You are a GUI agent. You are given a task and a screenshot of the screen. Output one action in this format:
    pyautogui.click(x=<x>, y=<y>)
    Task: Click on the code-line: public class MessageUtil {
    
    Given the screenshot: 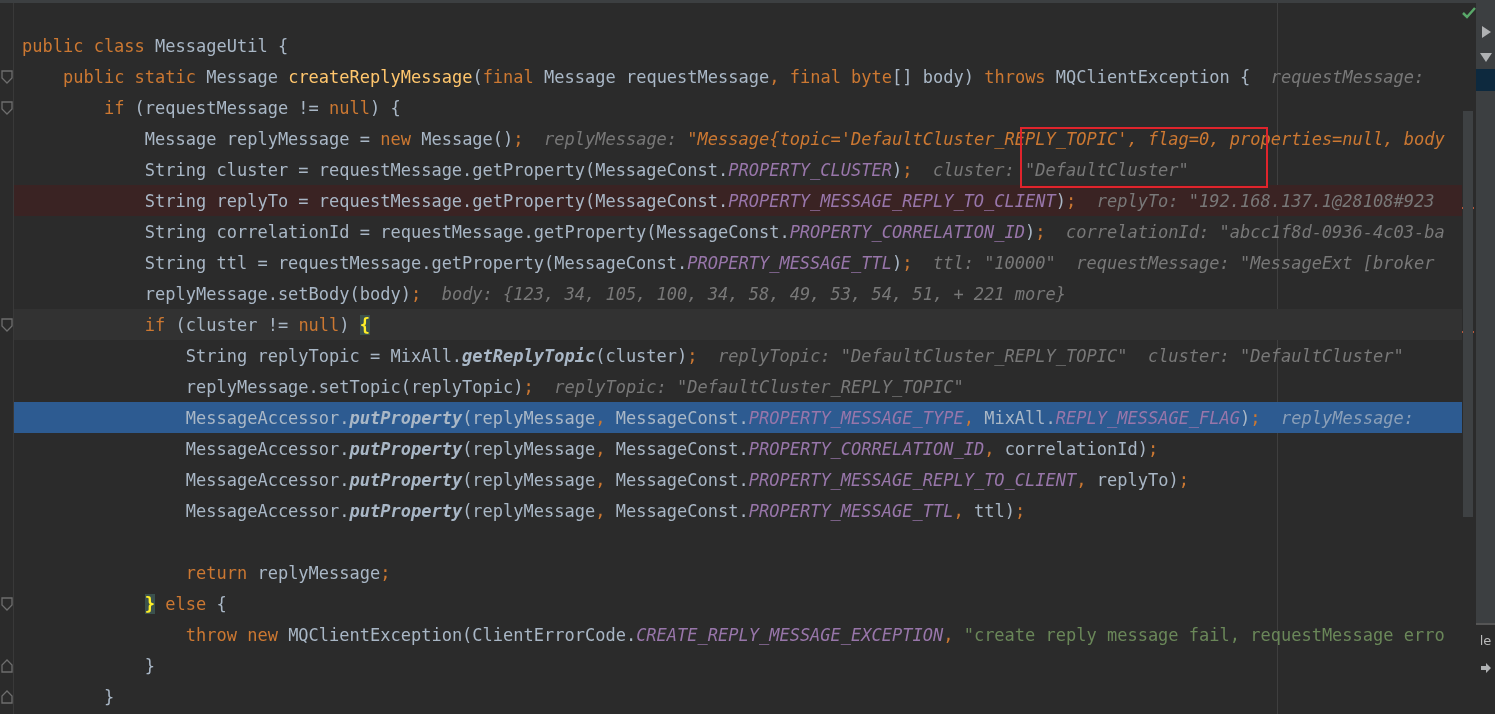 What is the action you would take?
    pyautogui.click(x=155, y=45)
    